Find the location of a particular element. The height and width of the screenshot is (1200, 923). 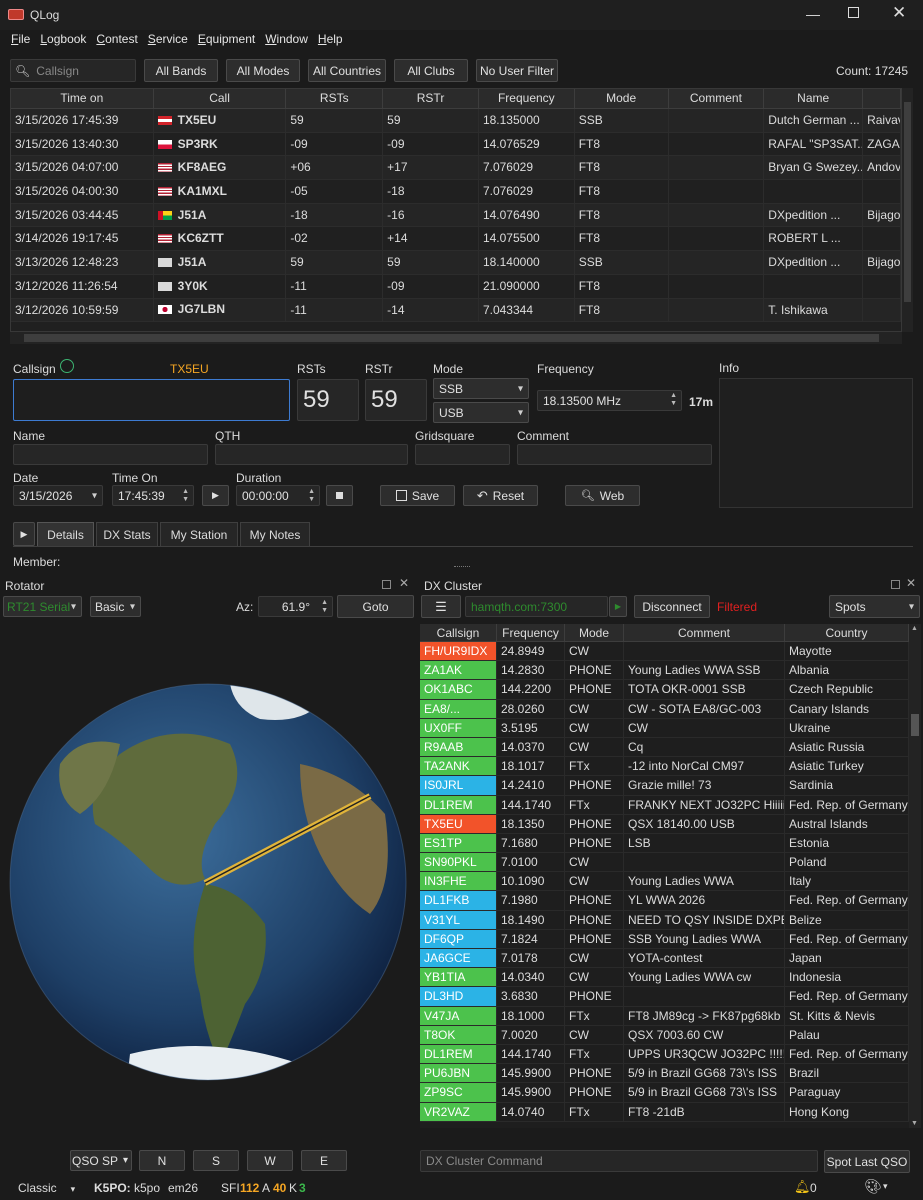

tab-my-notes: My Notes is located at coordinates (275, 534).